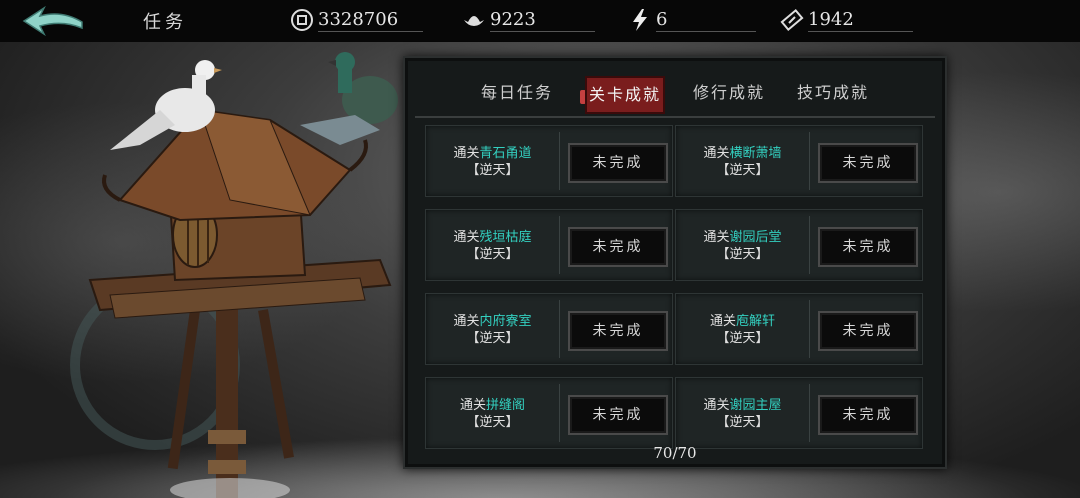 This screenshot has height=498, width=1080. Describe the element at coordinates (742, 162) in the screenshot. I see `achievement-label: 通关横断萧墙 【逆天】` at that location.